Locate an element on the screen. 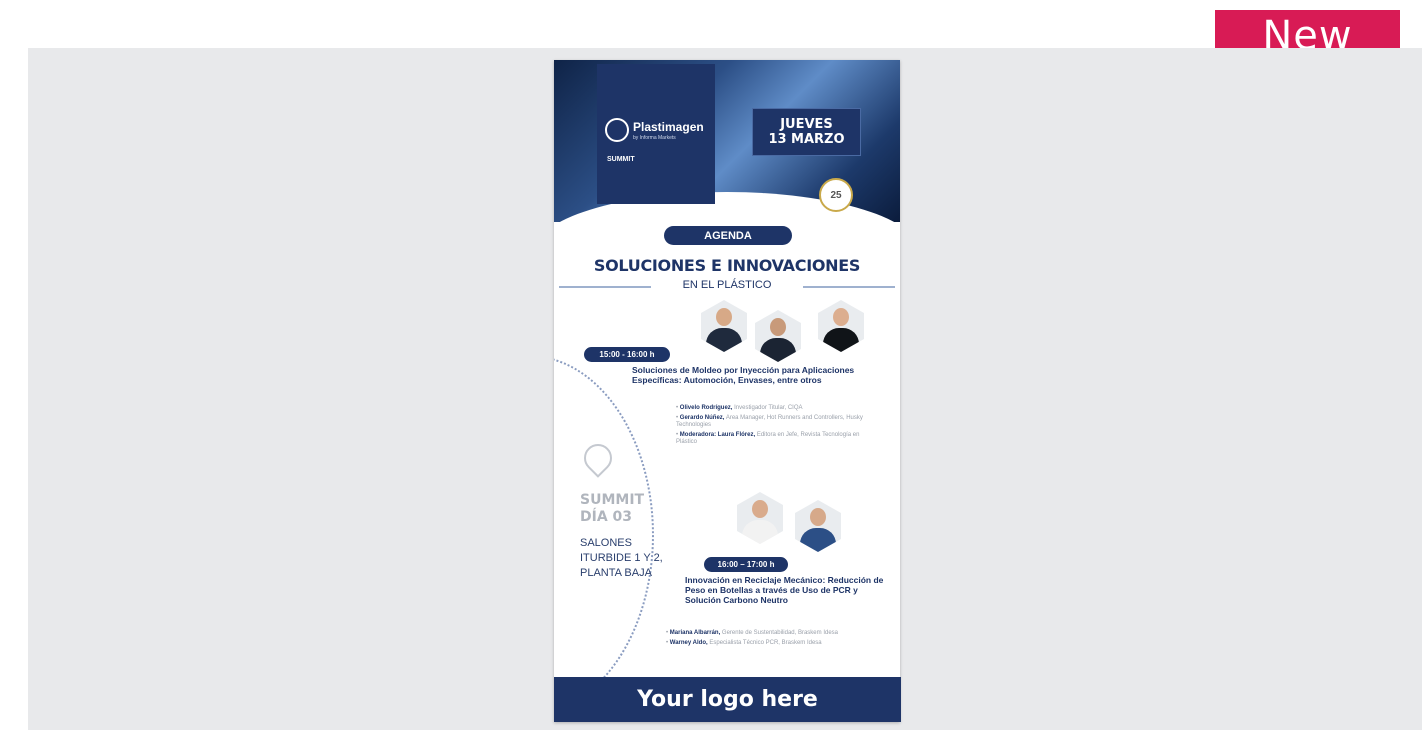 This screenshot has width=1422, height=730. event-date: JUEVES 13 MARZO is located at coordinates (806, 132).